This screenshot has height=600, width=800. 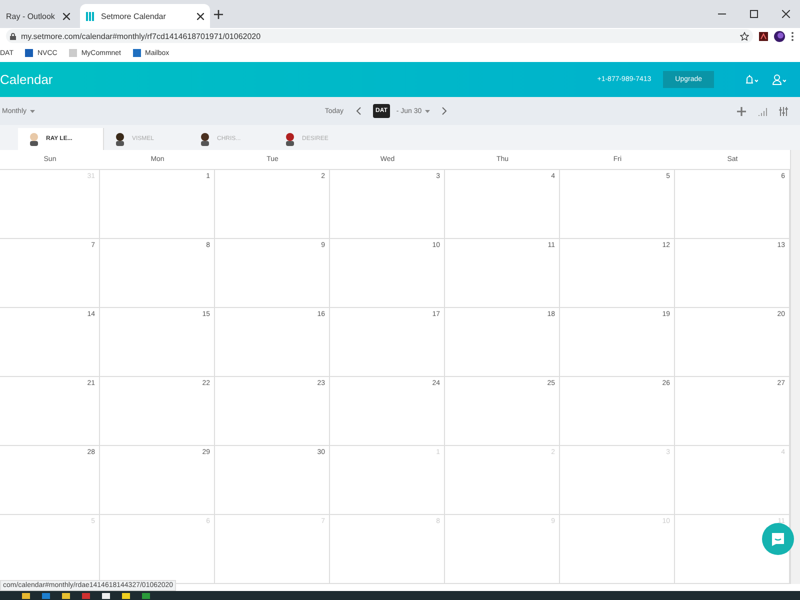 I want to click on pdf-icon, so click(x=763, y=36).